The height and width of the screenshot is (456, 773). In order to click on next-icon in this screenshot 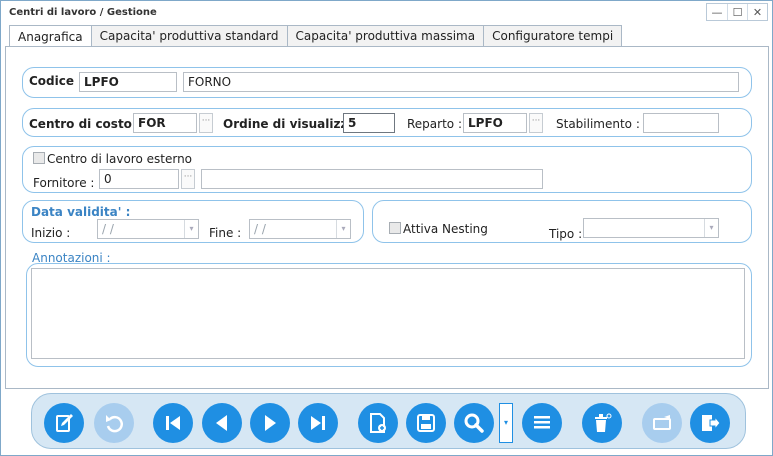, I will do `click(270, 423)`.